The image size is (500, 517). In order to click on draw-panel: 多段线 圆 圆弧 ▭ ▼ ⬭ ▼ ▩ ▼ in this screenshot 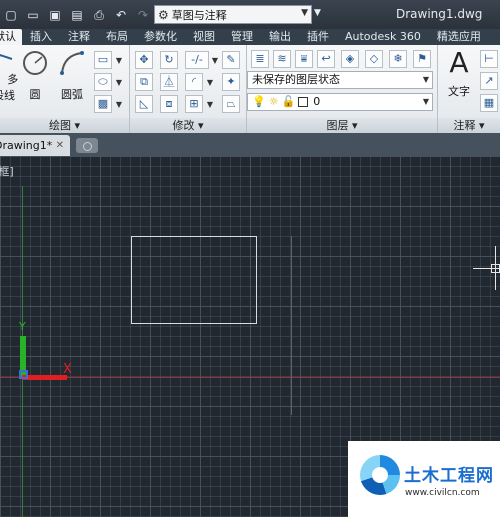, I will do `click(65, 89)`.